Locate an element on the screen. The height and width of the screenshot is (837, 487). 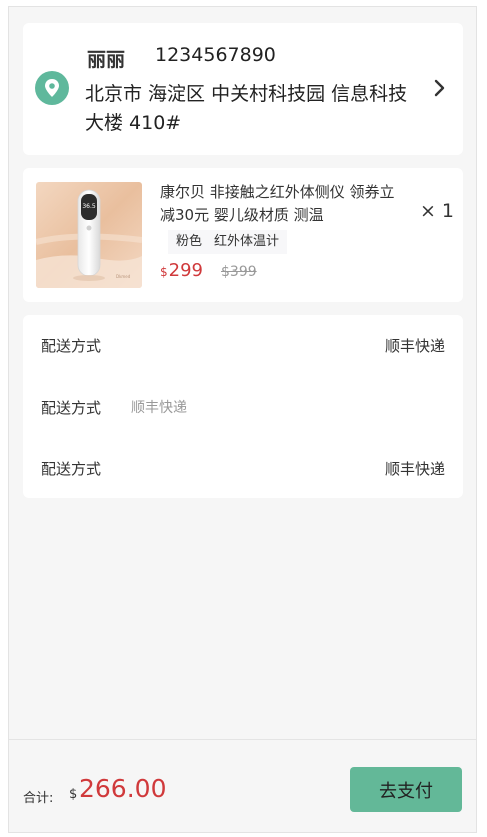
price-currency: $ is located at coordinates (164, 272).